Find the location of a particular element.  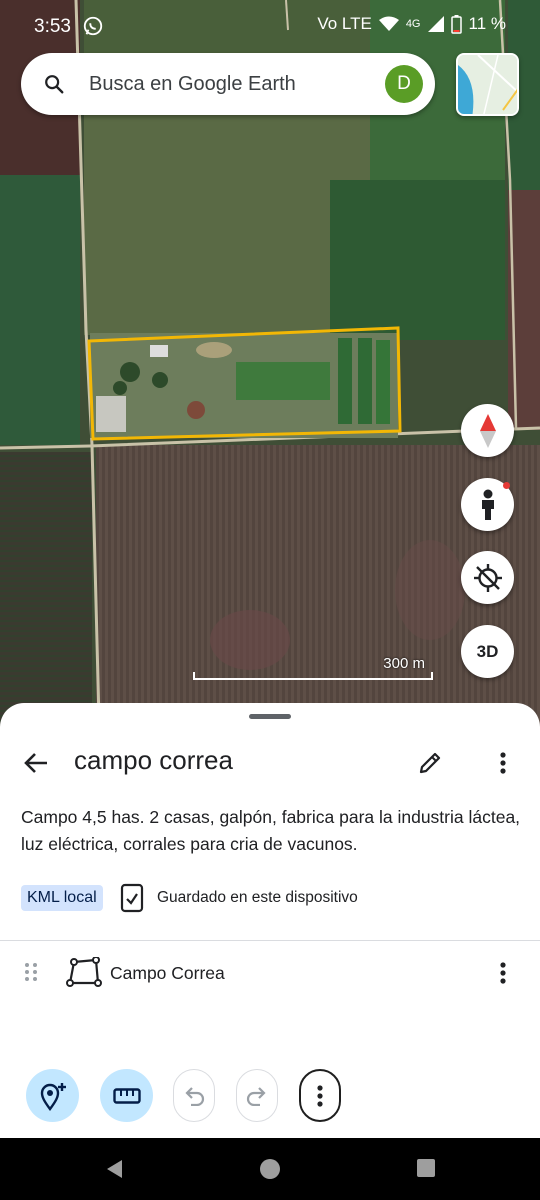

scale-label: 300 m is located at coordinates (404, 663).